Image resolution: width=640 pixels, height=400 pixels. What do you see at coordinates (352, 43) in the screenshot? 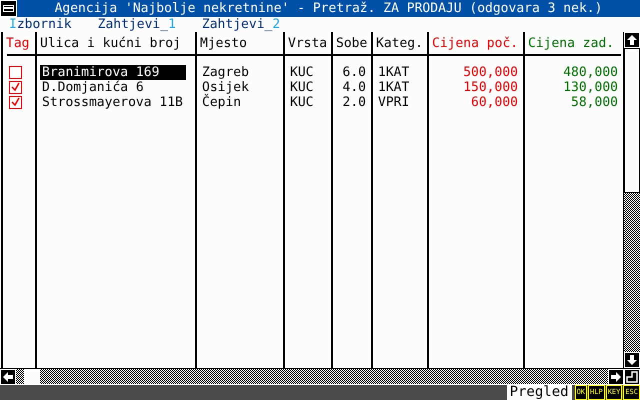
I see `column-header: Sobe` at bounding box center [352, 43].